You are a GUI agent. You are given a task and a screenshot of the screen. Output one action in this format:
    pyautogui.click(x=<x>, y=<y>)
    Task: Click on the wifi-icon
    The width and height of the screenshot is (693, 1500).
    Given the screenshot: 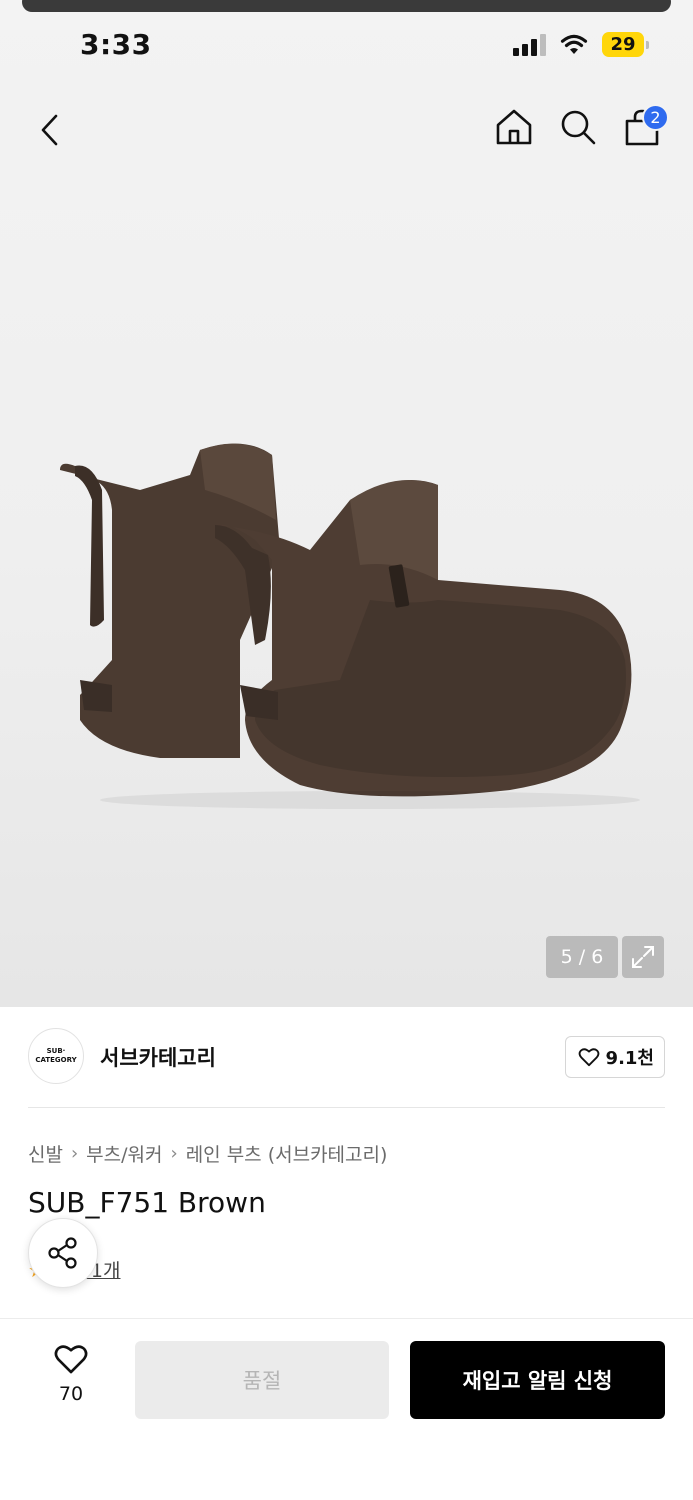 What is the action you would take?
    pyautogui.click(x=574, y=44)
    